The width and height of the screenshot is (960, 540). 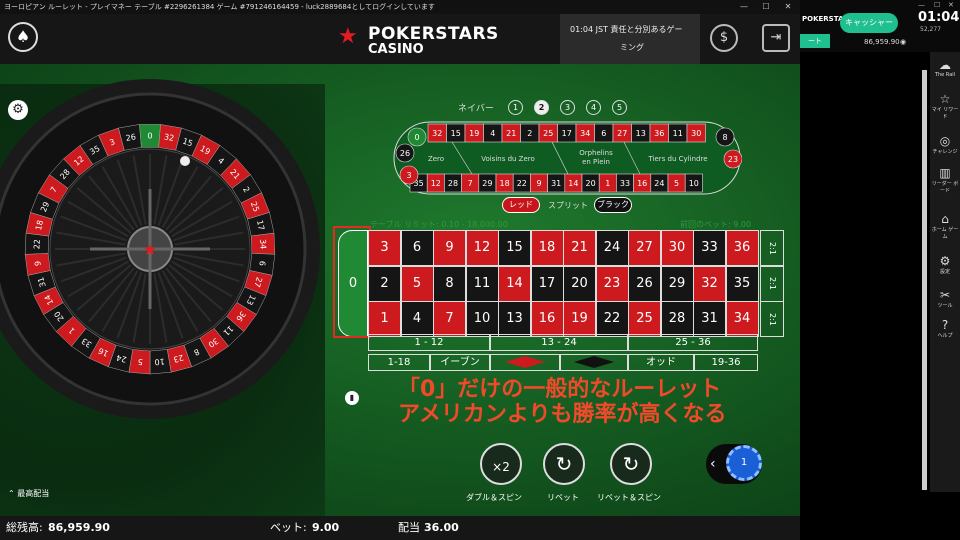 I want to click on number-cell-1: 1, so click(x=384, y=319).